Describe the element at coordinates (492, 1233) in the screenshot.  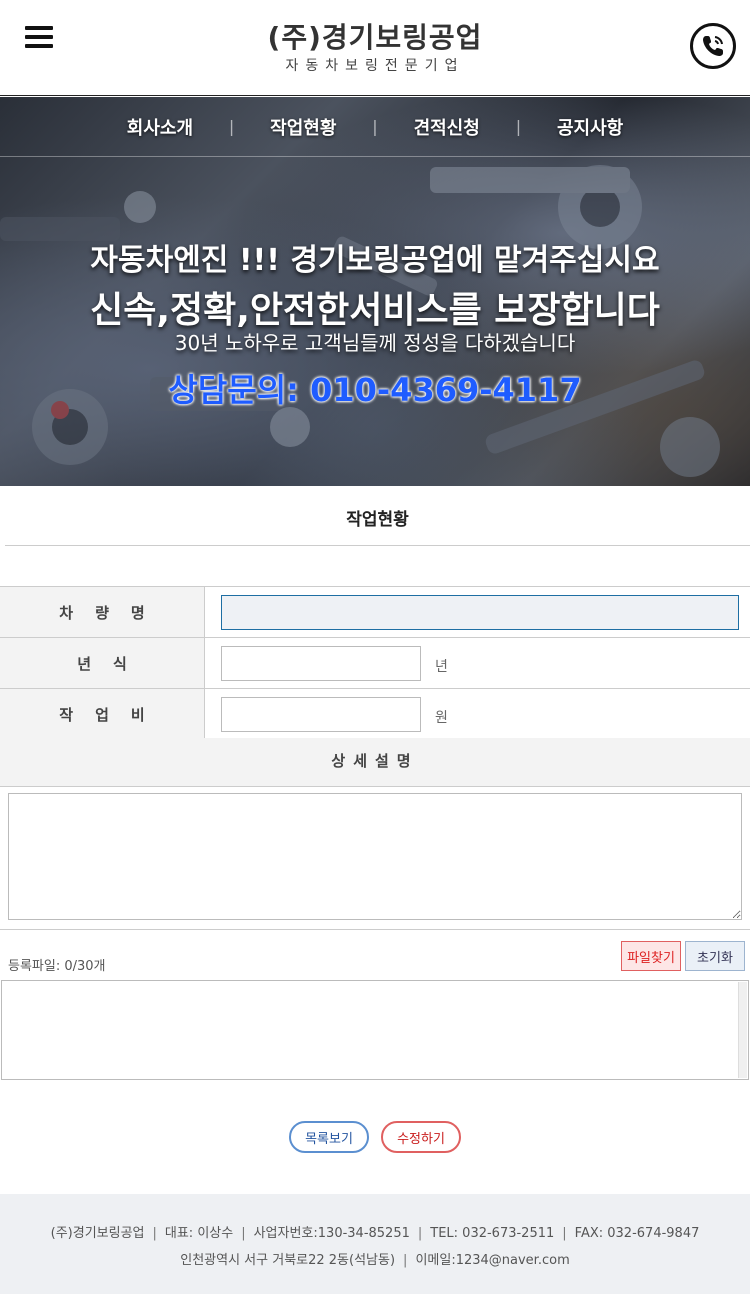
I see `footer-tel: TEL: 032-673-2511` at that location.